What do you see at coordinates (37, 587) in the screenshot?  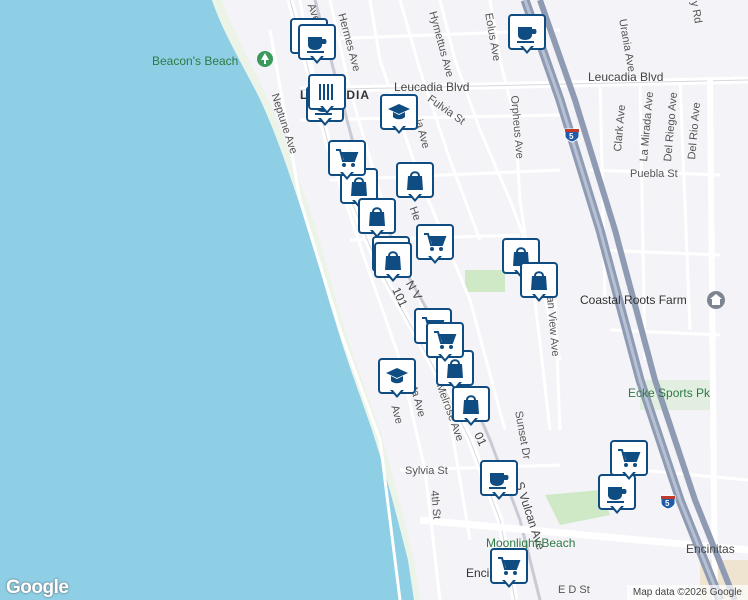 I see `google-logo: Google` at bounding box center [37, 587].